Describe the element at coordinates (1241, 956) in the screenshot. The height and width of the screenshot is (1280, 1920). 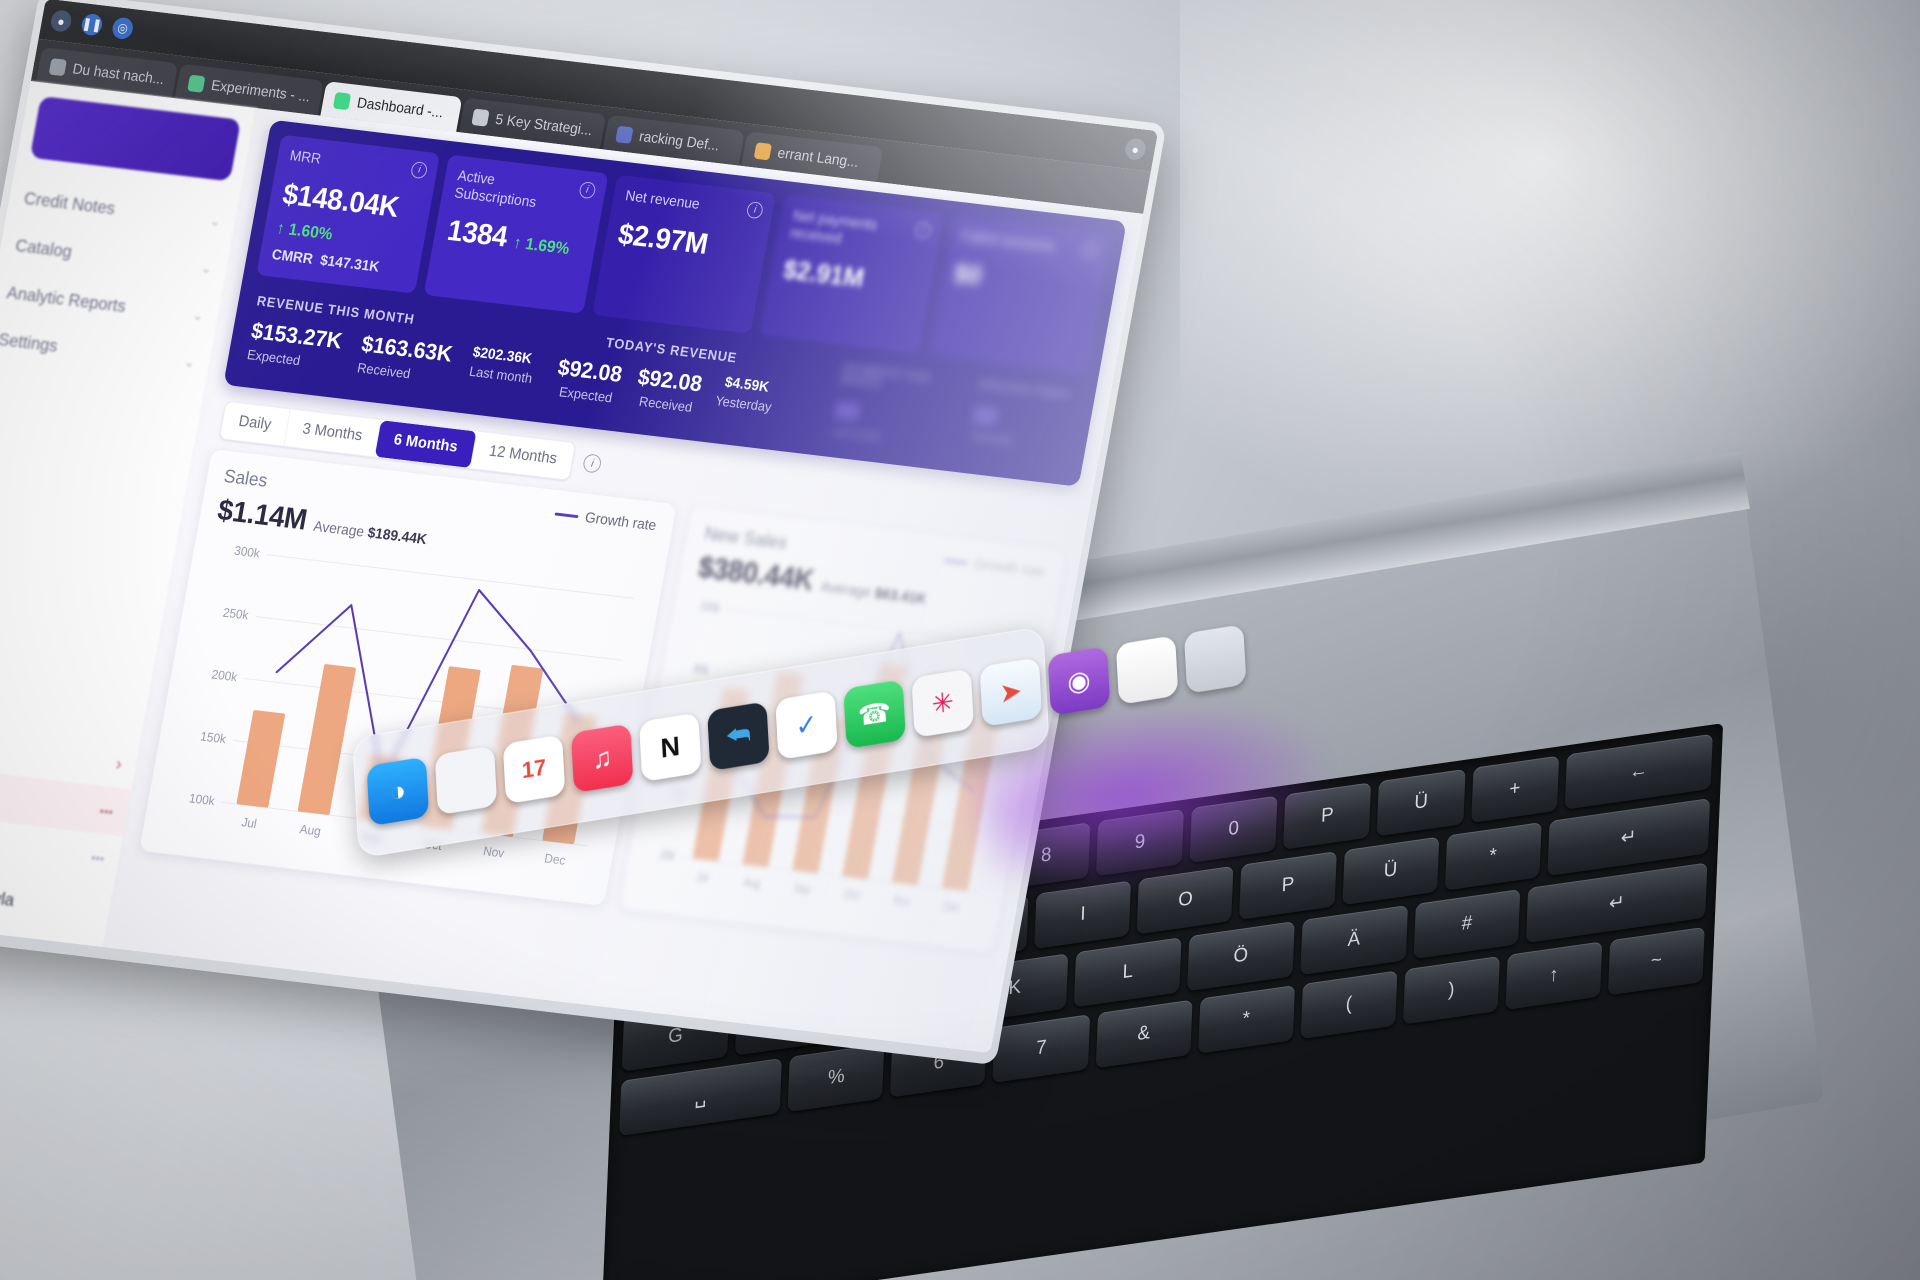
I see `key: Ö` at that location.